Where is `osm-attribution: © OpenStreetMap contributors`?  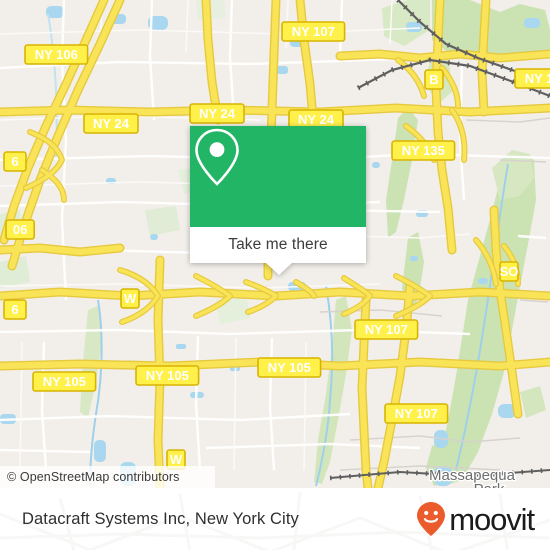 osm-attribution: © OpenStreetMap contributors is located at coordinates (107, 477).